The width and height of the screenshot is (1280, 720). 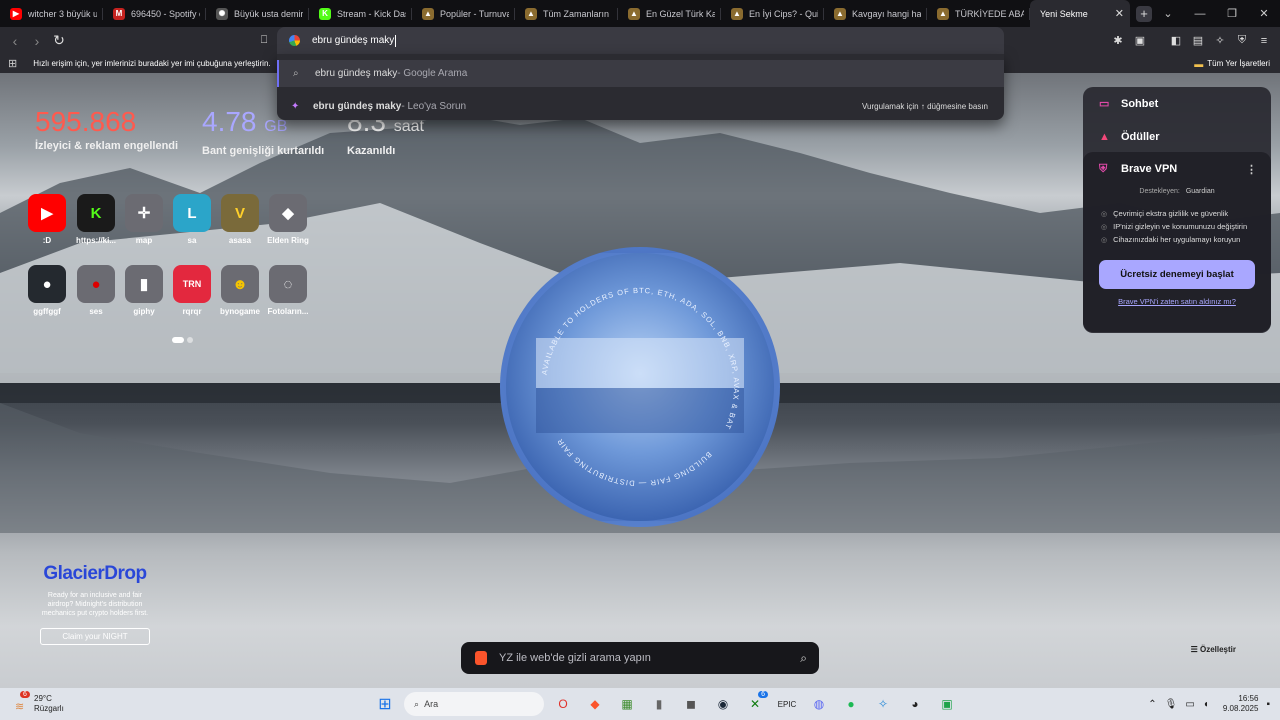 I want to click on apps-grid-icon: ⊞, so click(x=12, y=63).